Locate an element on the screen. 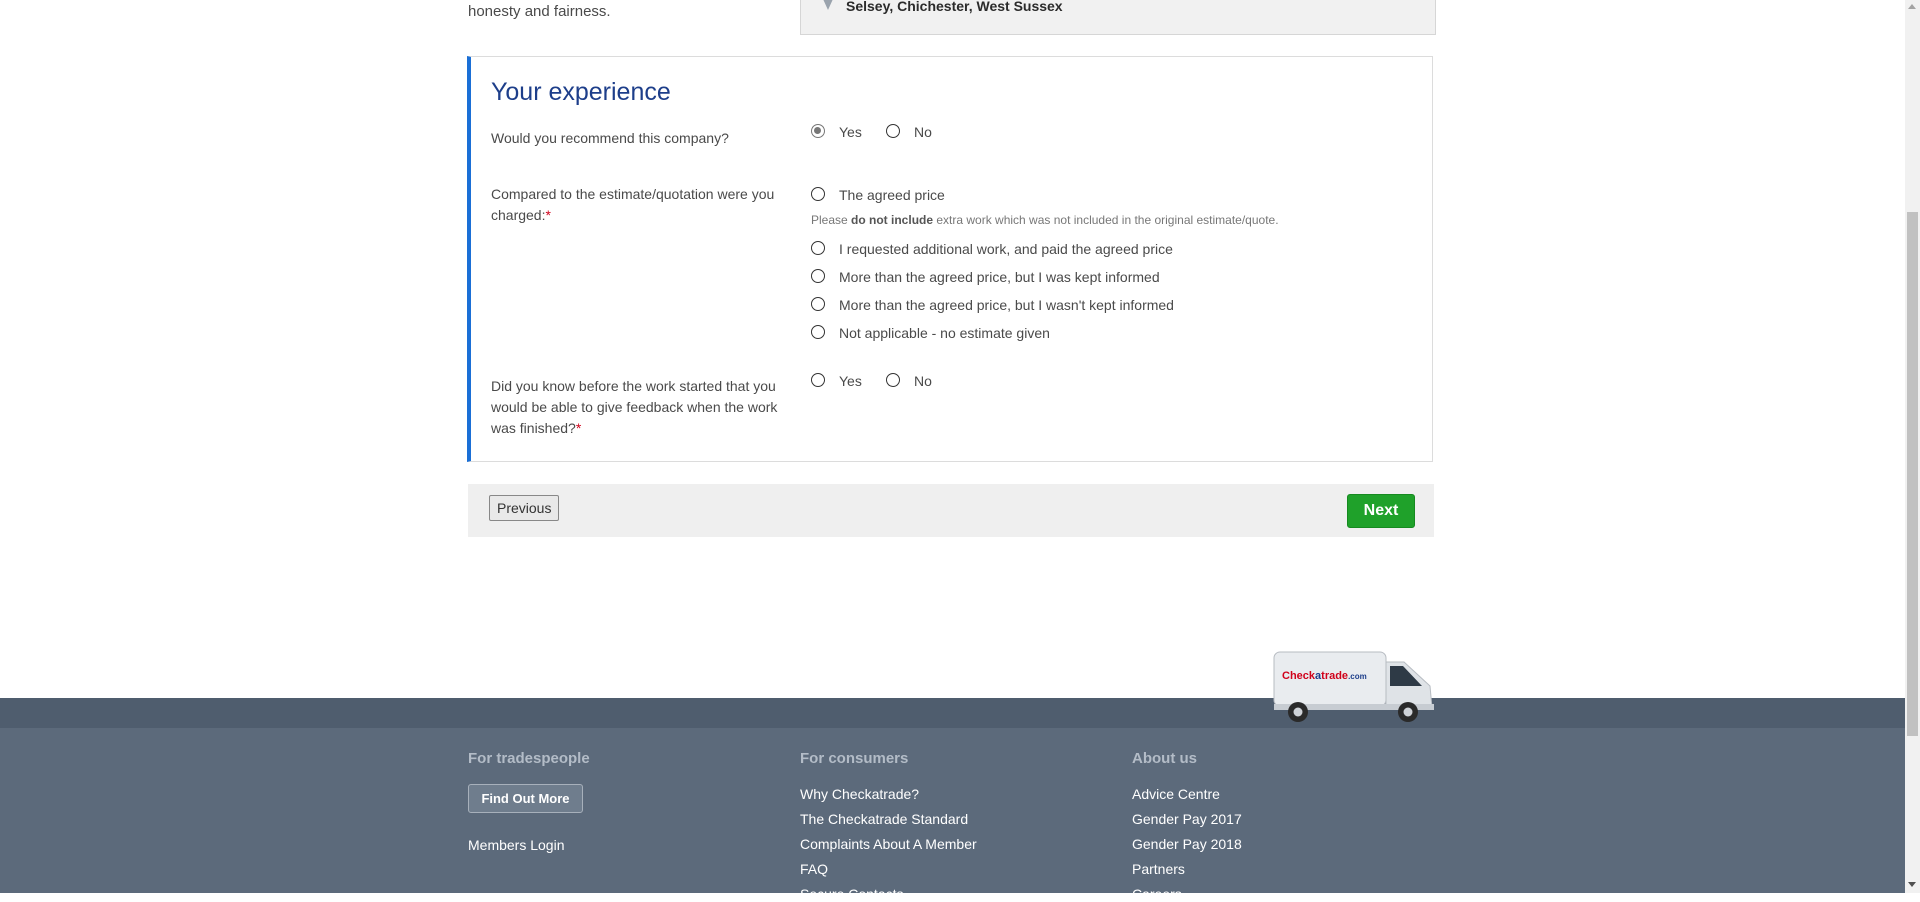 The height and width of the screenshot is (902, 1920). footer-link-standard: The Checkatrade Standard is located at coordinates (884, 819).